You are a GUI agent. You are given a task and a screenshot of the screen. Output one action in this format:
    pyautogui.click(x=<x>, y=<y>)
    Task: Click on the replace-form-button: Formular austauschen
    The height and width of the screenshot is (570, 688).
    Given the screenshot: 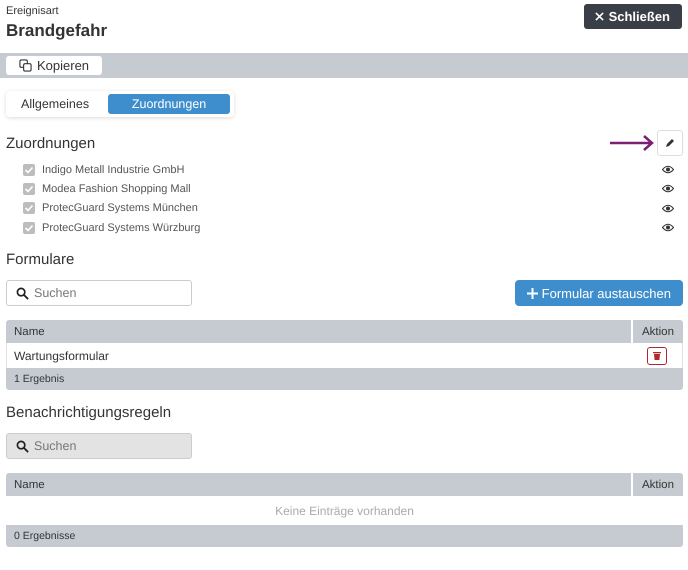 What is the action you would take?
    pyautogui.click(x=598, y=293)
    